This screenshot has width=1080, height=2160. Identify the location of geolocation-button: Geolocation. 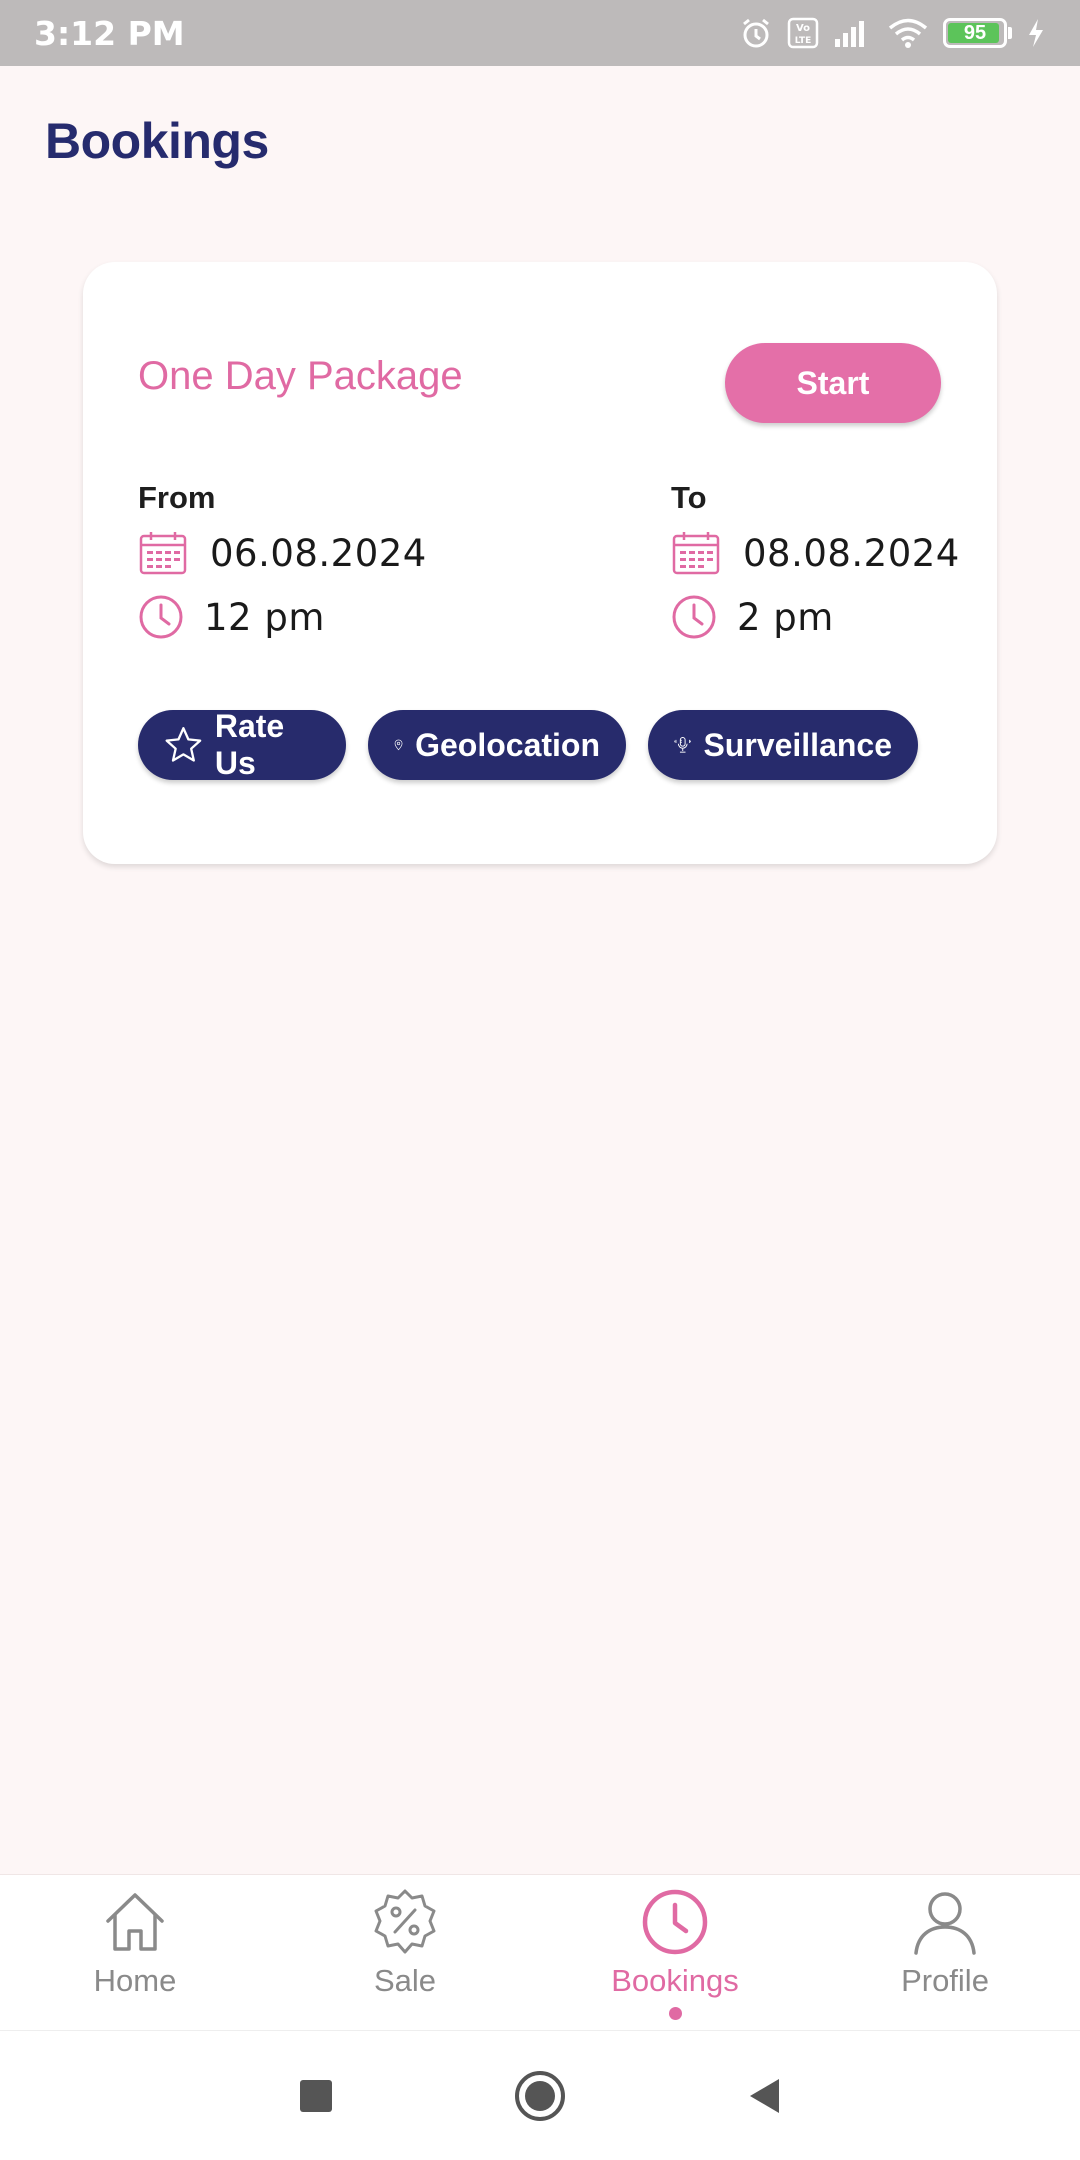
(497, 745).